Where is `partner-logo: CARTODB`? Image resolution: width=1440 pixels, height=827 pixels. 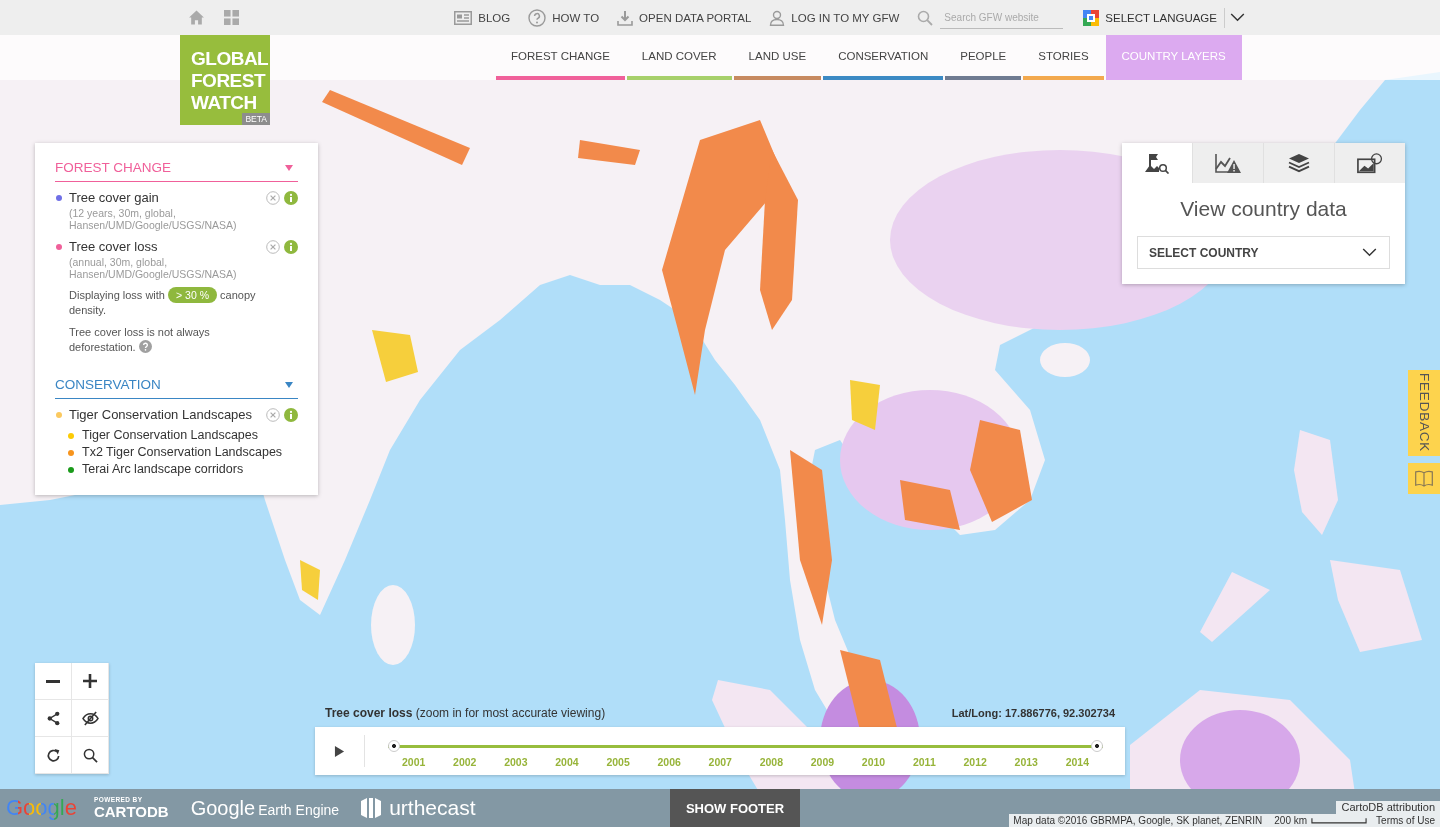
partner-logo: CARTODB is located at coordinates (131, 811).